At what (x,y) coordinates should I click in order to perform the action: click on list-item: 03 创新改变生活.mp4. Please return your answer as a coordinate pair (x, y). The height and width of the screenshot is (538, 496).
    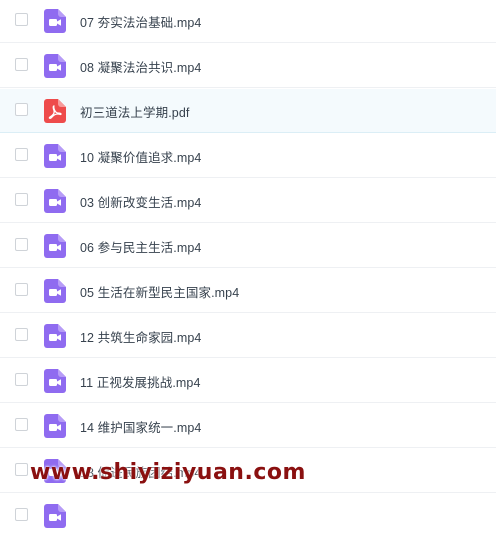
    Looking at the image, I should click on (248, 201).